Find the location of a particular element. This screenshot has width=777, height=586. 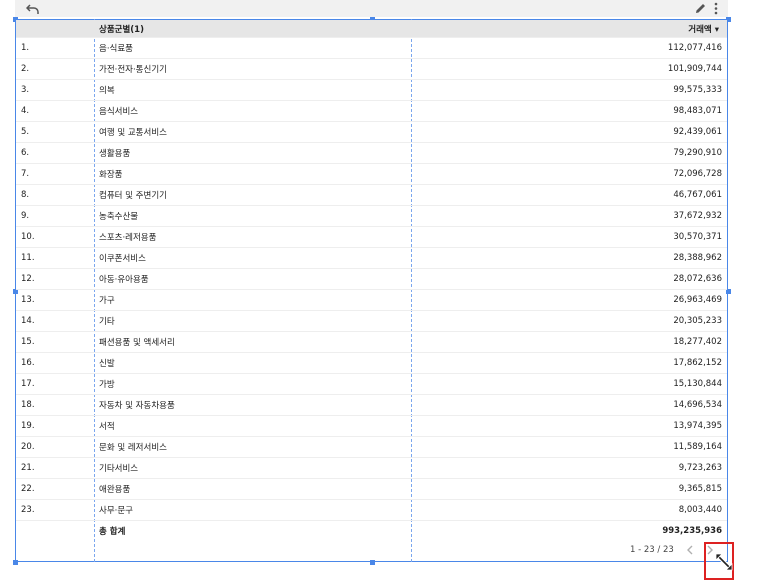

row-number: 7. is located at coordinates (55, 174).